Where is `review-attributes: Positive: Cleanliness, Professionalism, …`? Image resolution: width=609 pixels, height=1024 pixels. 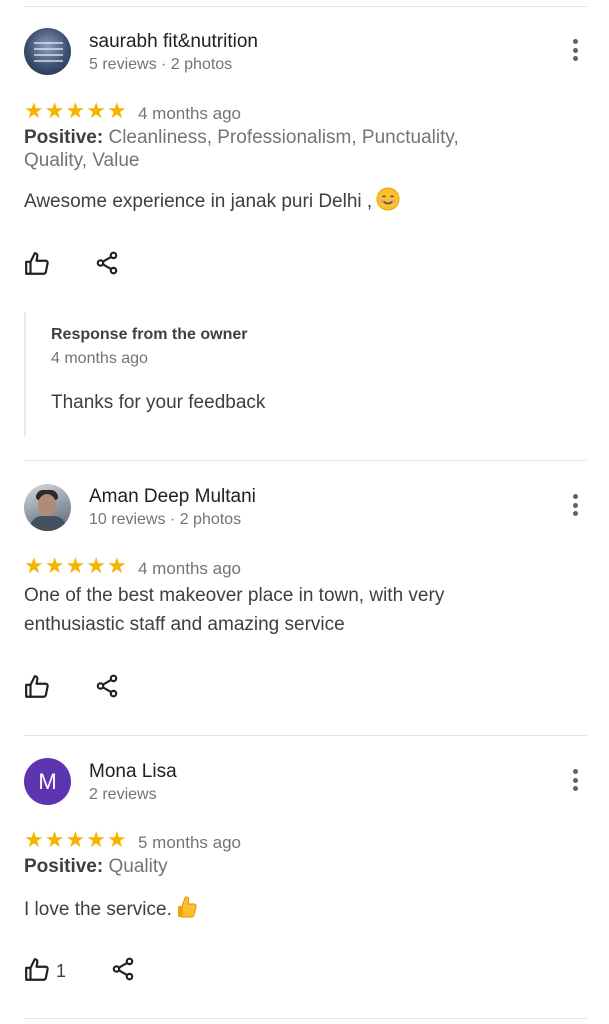 review-attributes: Positive: Cleanliness, Professionalism, … is located at coordinates (274, 149).